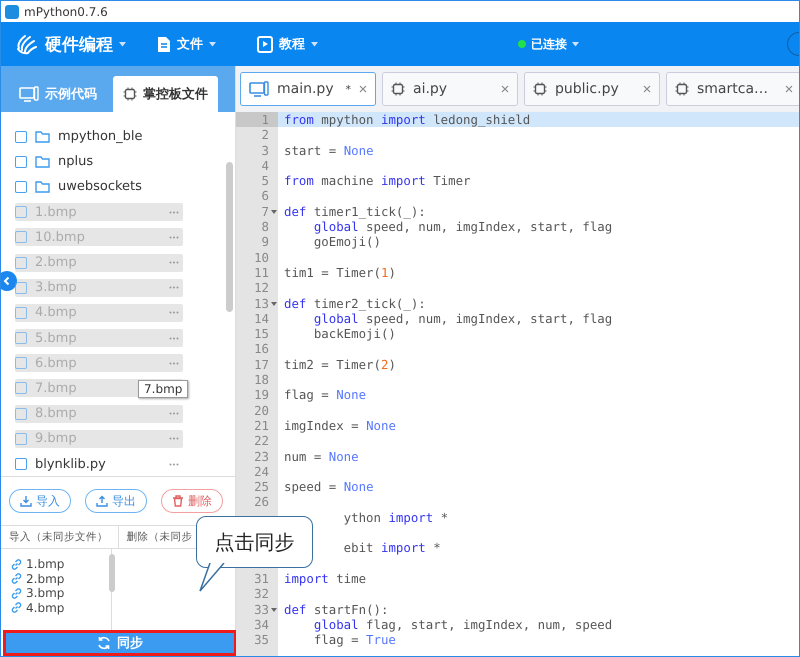 This screenshot has width=800, height=657. What do you see at coordinates (548, 44) in the screenshot?
I see `connection-status: 已连接` at bounding box center [548, 44].